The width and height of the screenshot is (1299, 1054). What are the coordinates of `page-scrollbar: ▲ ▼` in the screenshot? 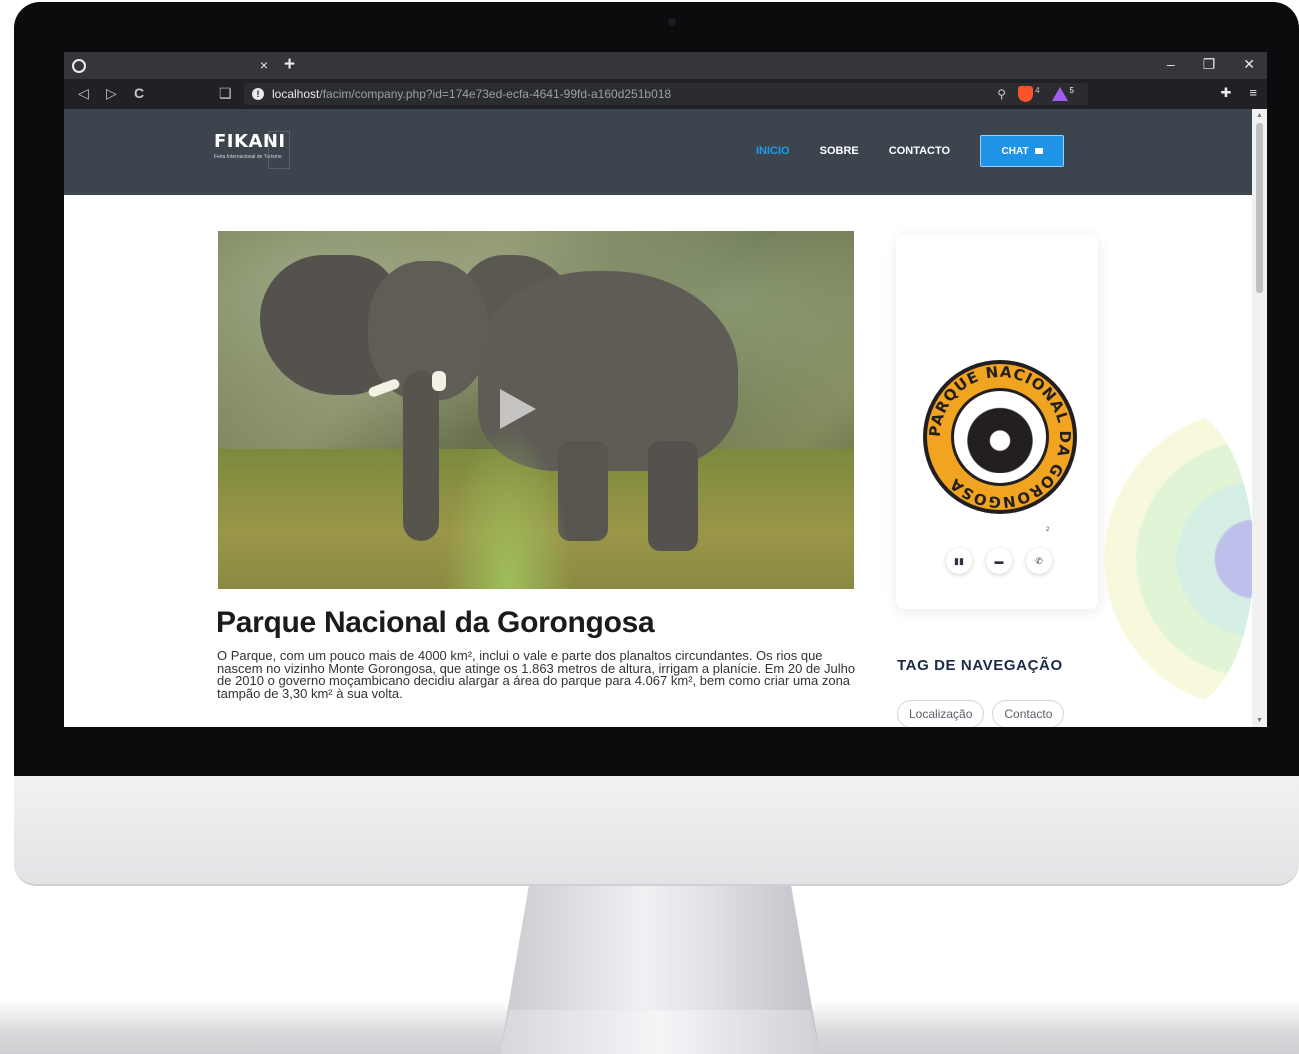 It's located at (1259, 418).